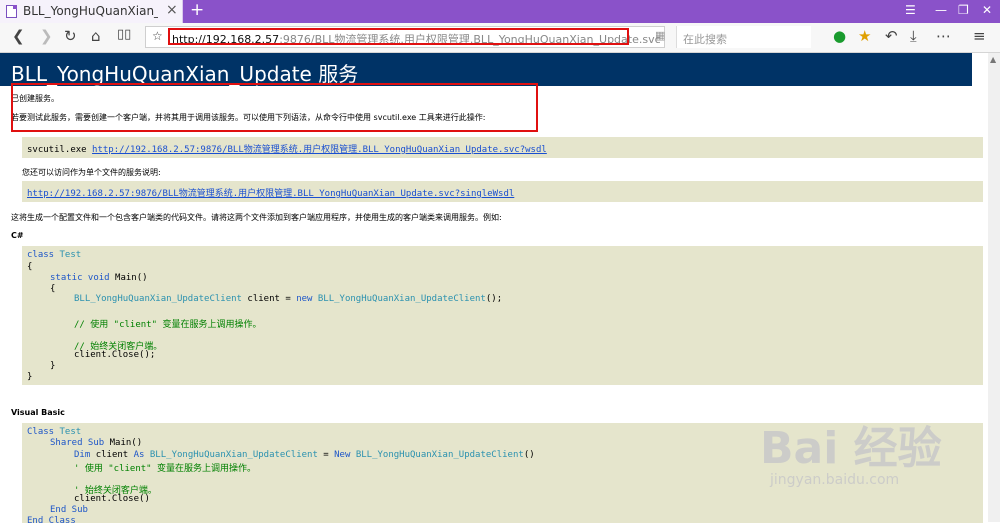  Describe the element at coordinates (54, 432) in the screenshot. I see `vb-line-1: Class Test` at that location.